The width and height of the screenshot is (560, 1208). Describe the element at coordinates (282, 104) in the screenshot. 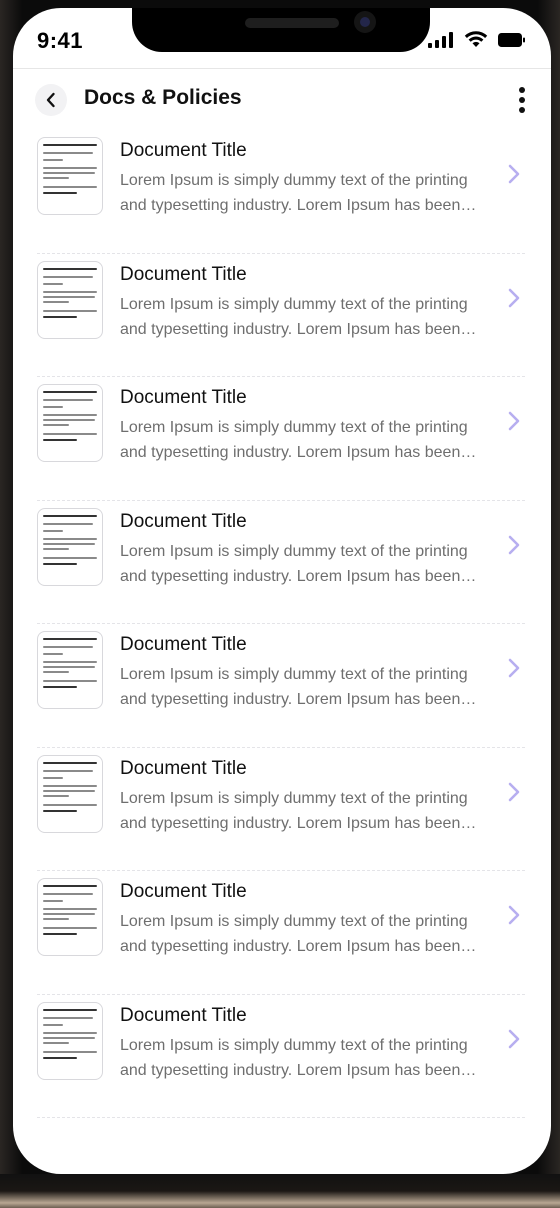

I see `header: Docs & Policies` at that location.